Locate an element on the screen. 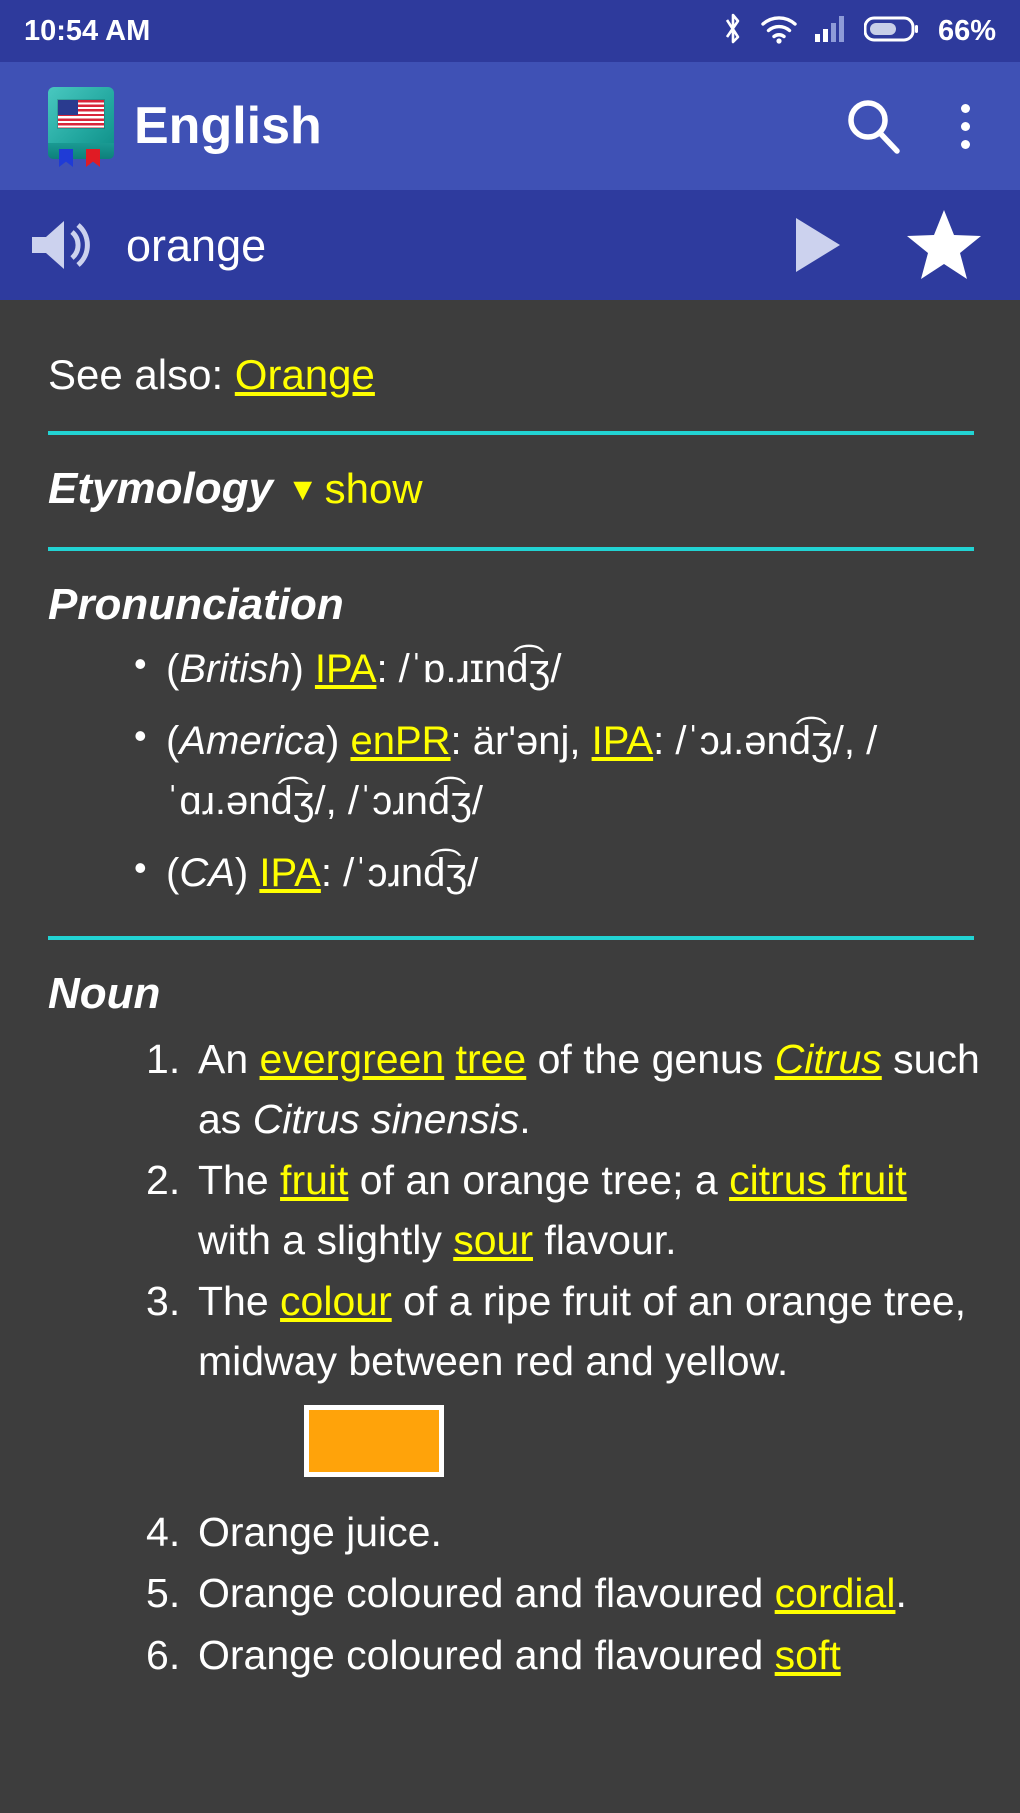  battery-percent: 66% is located at coordinates (966, 30).